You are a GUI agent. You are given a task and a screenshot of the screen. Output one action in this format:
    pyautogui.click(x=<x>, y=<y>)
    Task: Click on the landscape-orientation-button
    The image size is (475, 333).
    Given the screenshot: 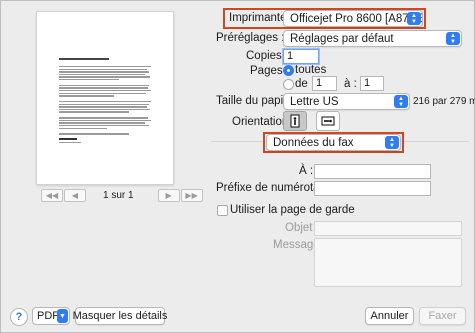 What is the action you would take?
    pyautogui.click(x=328, y=121)
    